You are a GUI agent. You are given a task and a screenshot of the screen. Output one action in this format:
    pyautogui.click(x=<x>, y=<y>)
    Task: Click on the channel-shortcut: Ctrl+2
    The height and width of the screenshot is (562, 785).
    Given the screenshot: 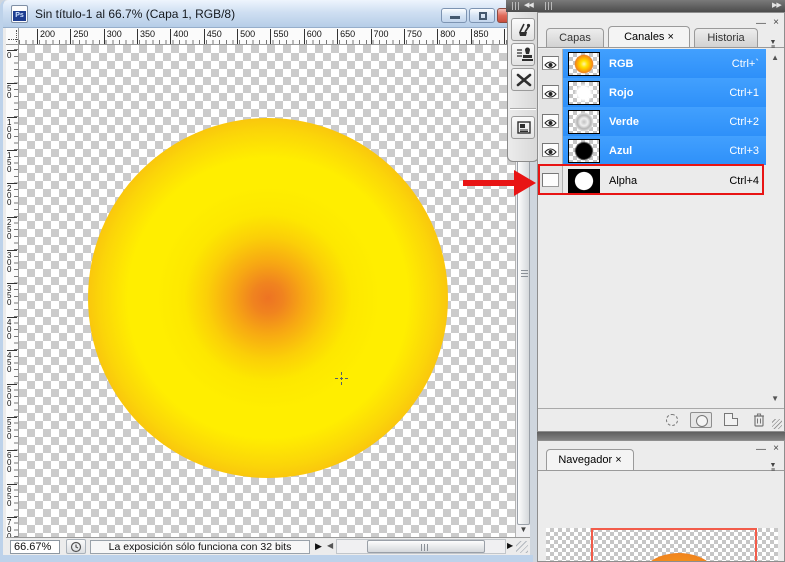 What is the action you would take?
    pyautogui.click(x=744, y=121)
    